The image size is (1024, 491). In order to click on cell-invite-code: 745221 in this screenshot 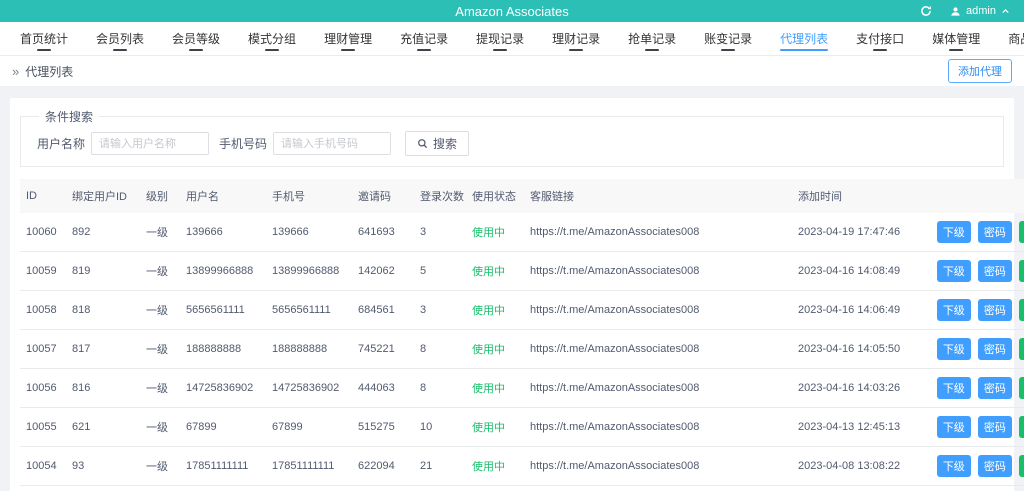, I will do `click(383, 349)`.